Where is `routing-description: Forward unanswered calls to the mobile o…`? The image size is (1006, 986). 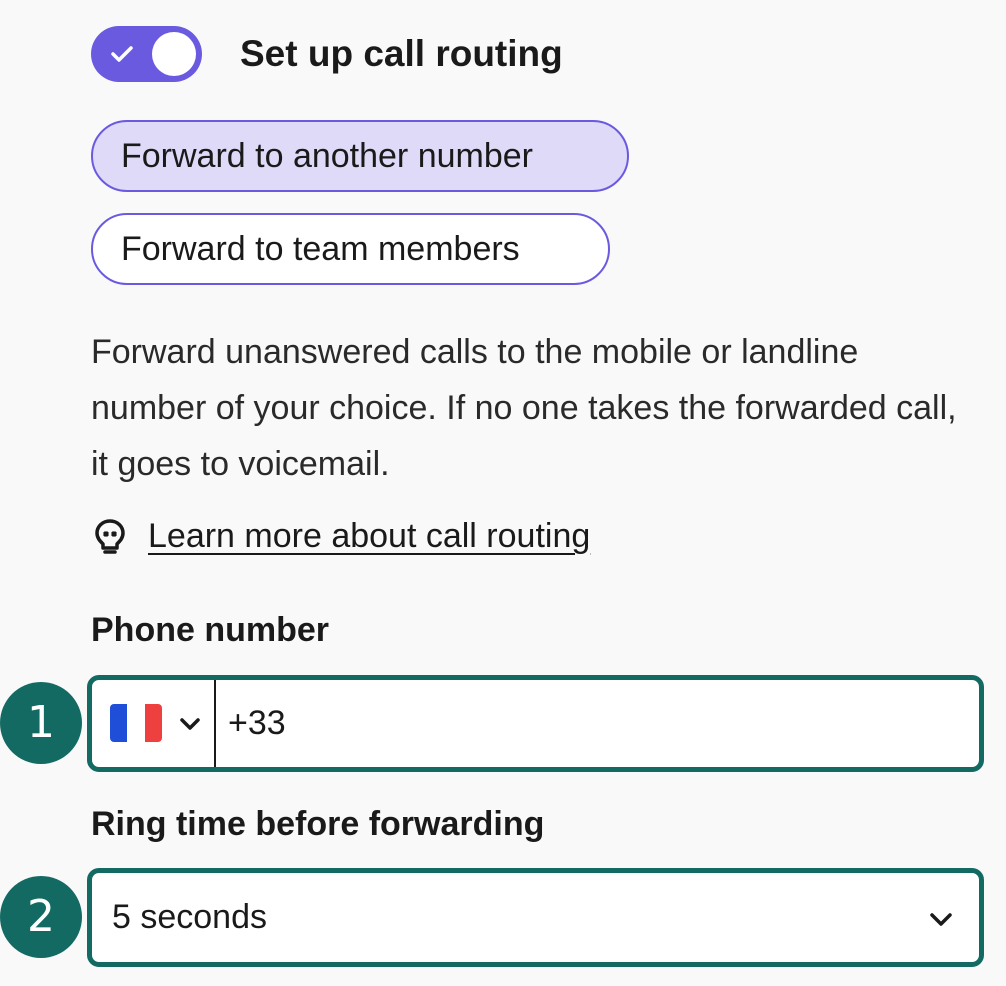
routing-description: Forward unanswered calls to the mobile o… is located at coordinates (524, 408).